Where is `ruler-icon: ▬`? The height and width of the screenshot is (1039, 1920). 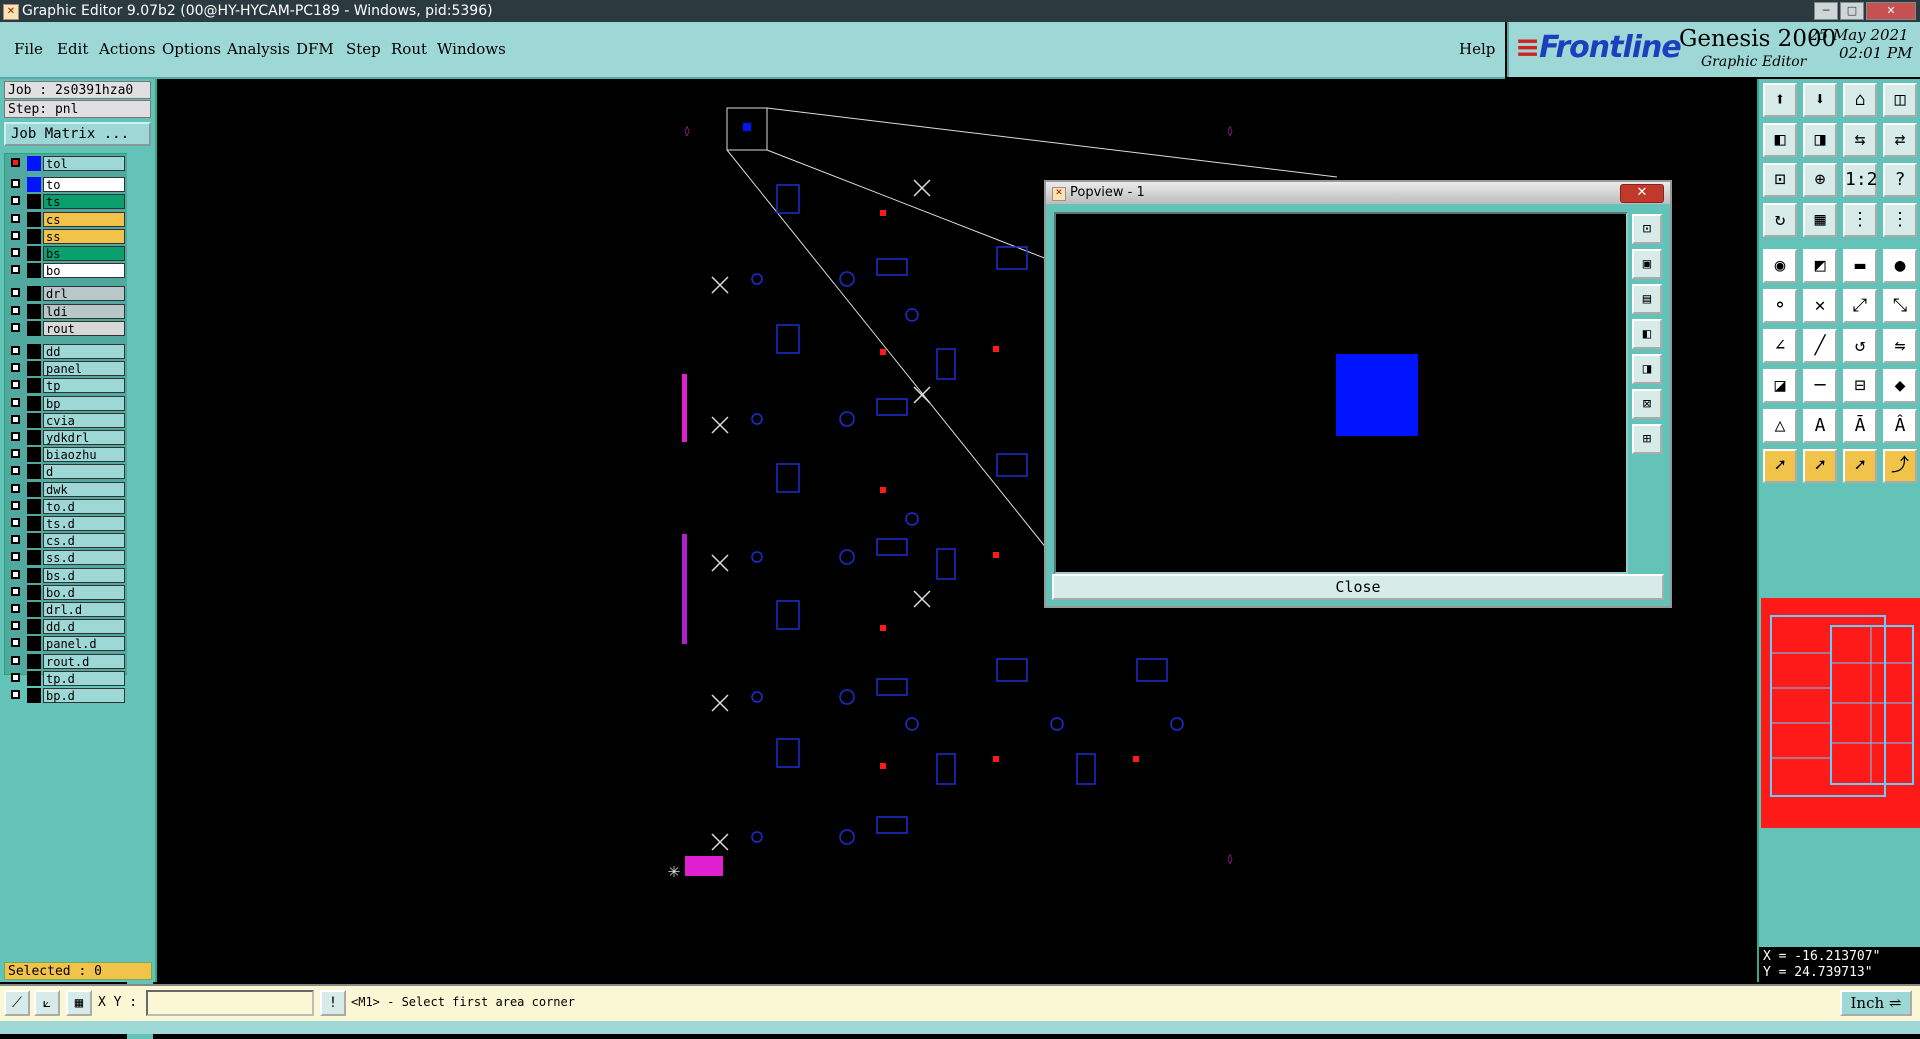 ruler-icon: ▬ is located at coordinates (1860, 266).